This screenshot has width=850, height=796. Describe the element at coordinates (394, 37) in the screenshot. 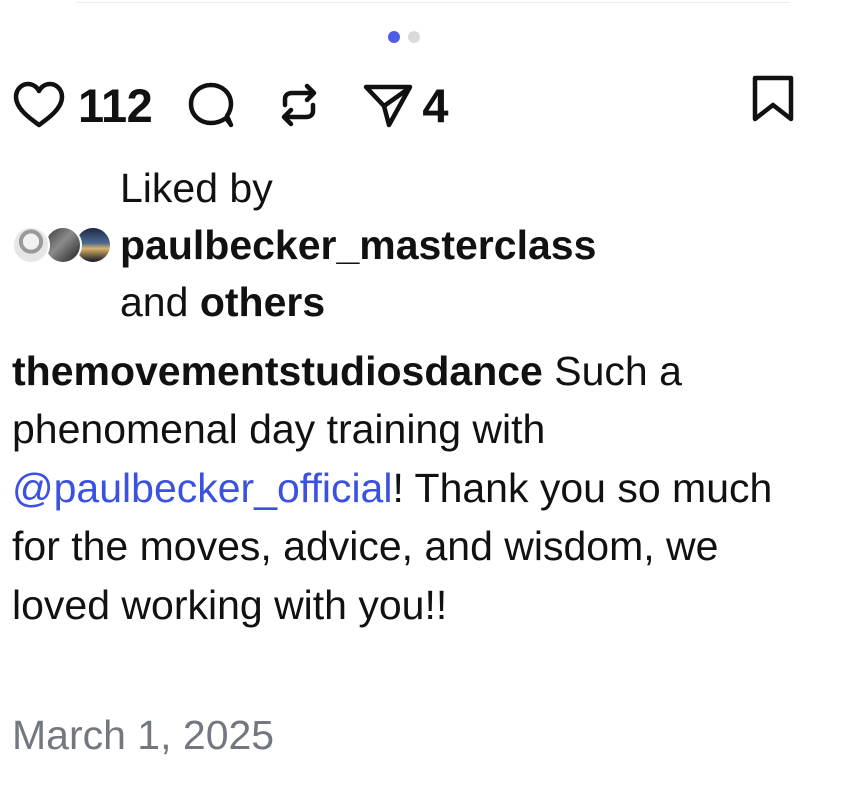

I see `pager-dot-active` at that location.